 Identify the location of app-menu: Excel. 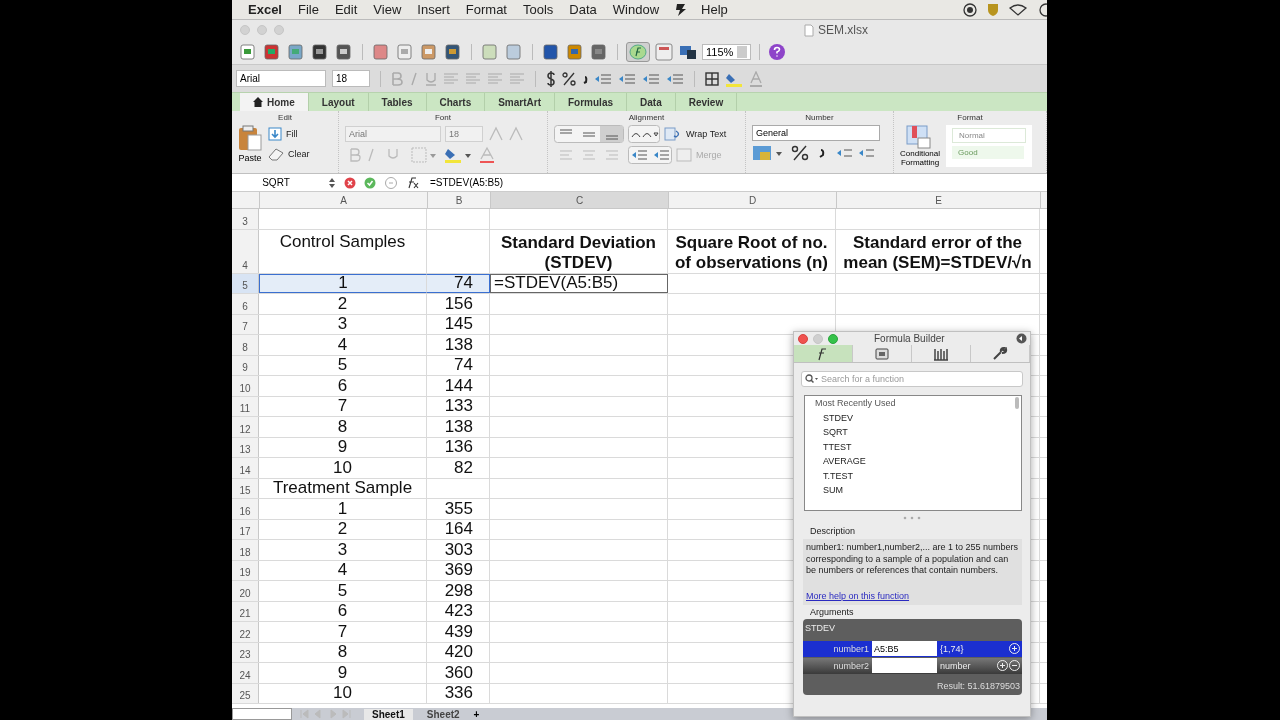
(265, 9).